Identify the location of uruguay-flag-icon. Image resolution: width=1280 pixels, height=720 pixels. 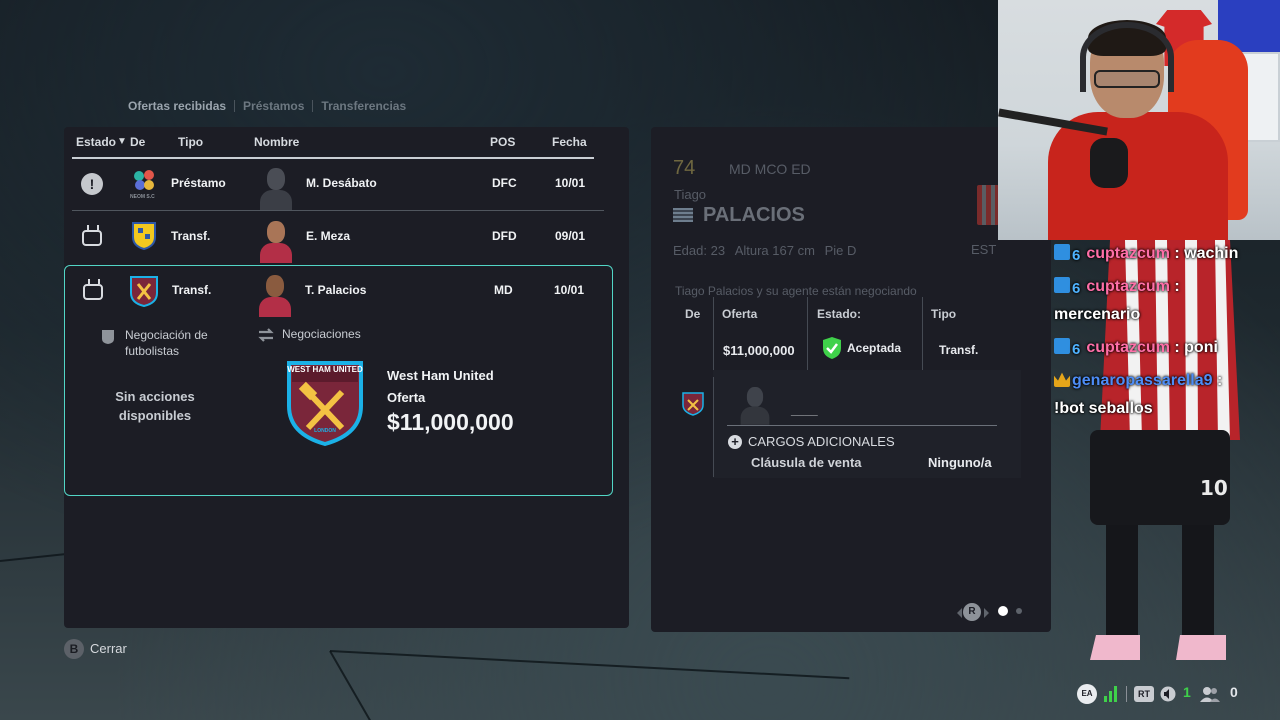
(683, 215).